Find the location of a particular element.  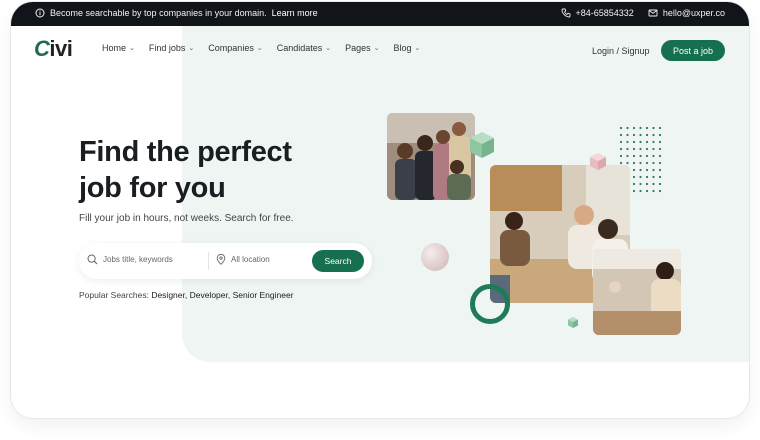

phone-icon is located at coordinates (565, 13).